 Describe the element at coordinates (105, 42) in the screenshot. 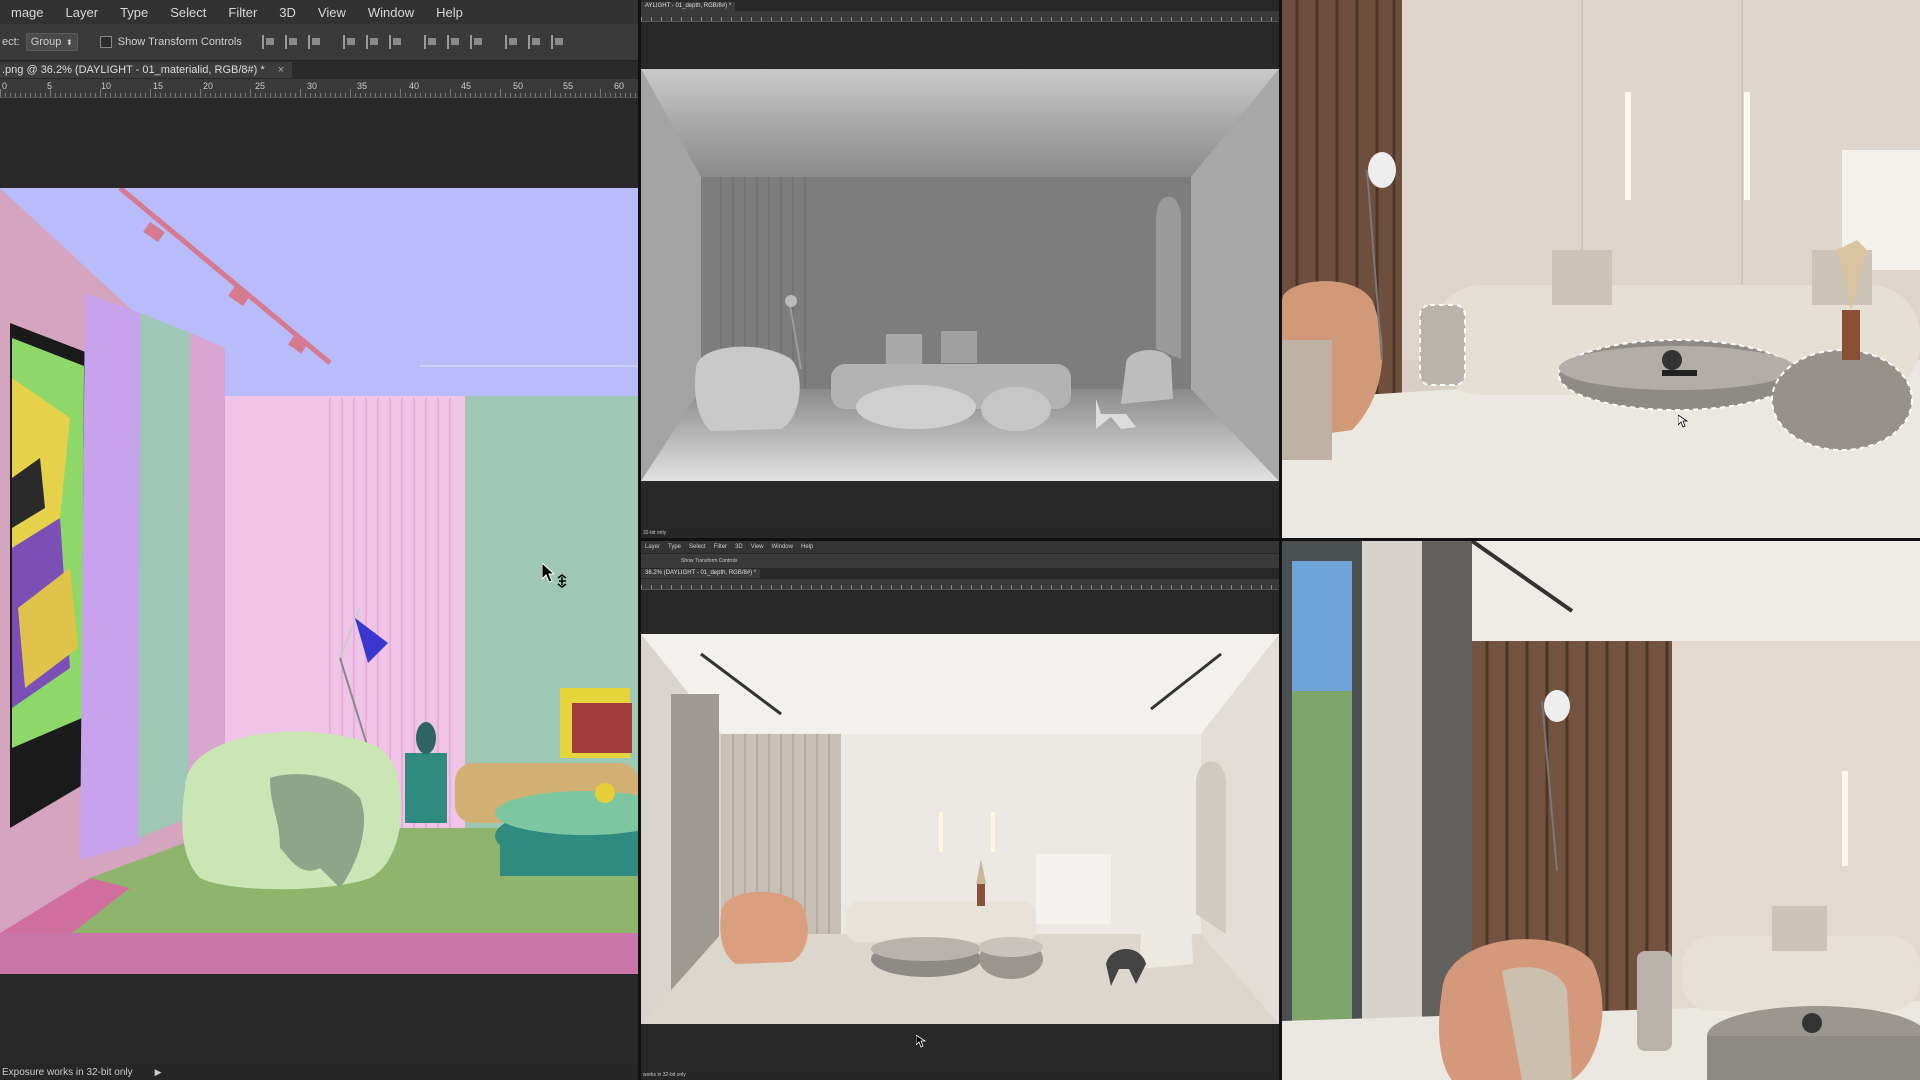

I see `show-transform-checkbox` at that location.